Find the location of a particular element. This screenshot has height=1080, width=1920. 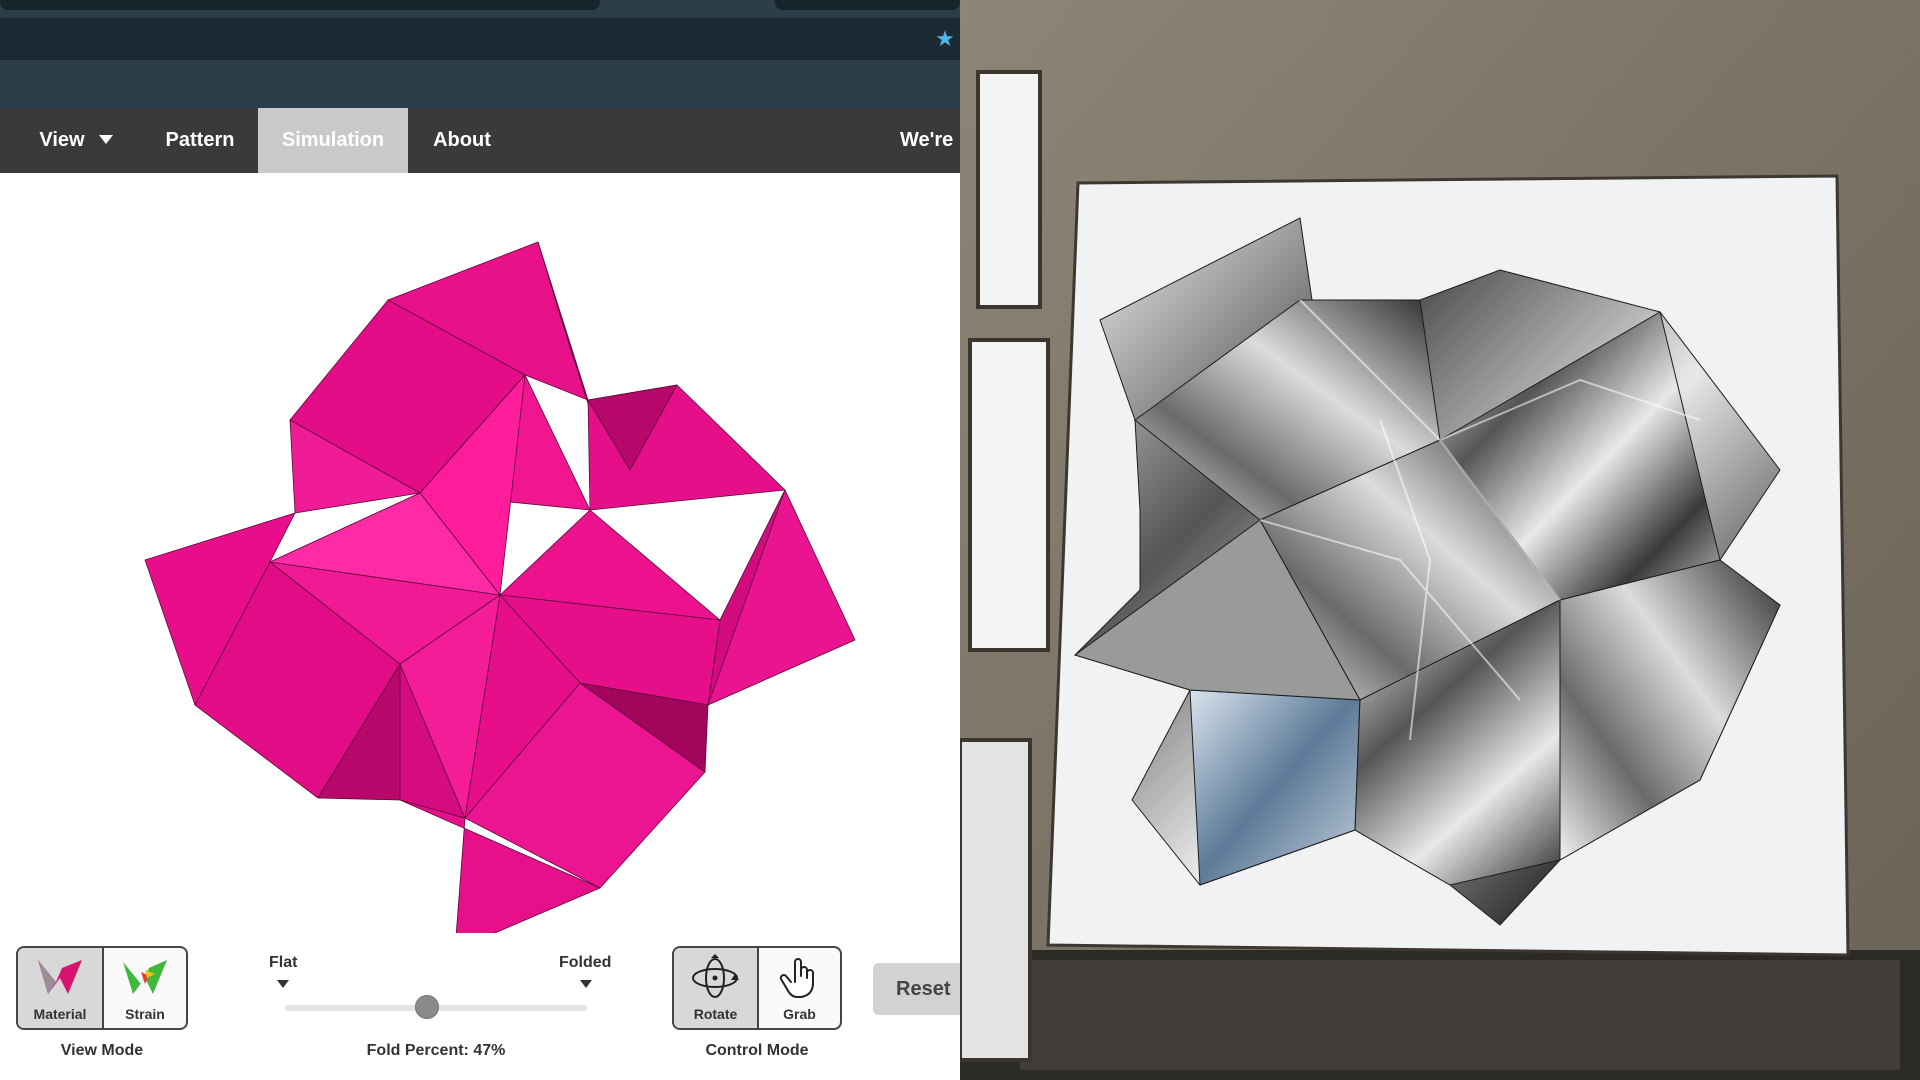

control-mode-group: Rotate Grab is located at coordinates (757, 988).